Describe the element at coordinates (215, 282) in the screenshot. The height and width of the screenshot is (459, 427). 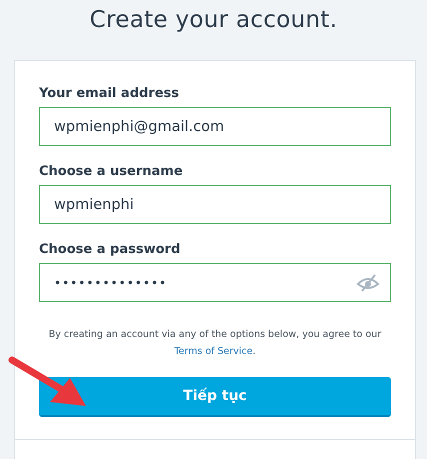
I see `password-field: ••••••••••••••` at that location.